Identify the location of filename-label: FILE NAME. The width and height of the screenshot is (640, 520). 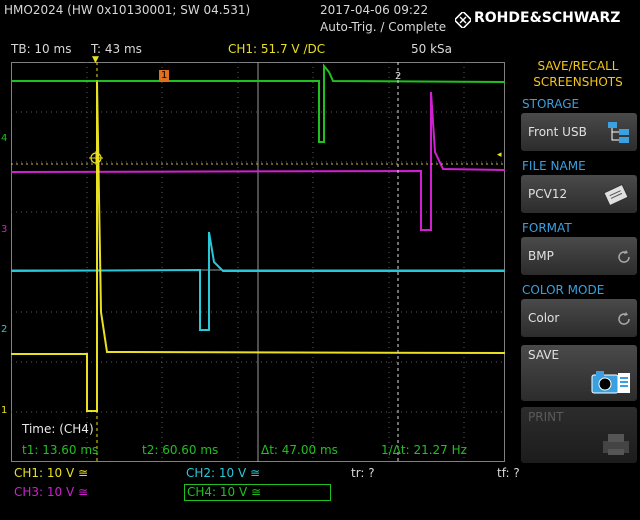
(554, 166).